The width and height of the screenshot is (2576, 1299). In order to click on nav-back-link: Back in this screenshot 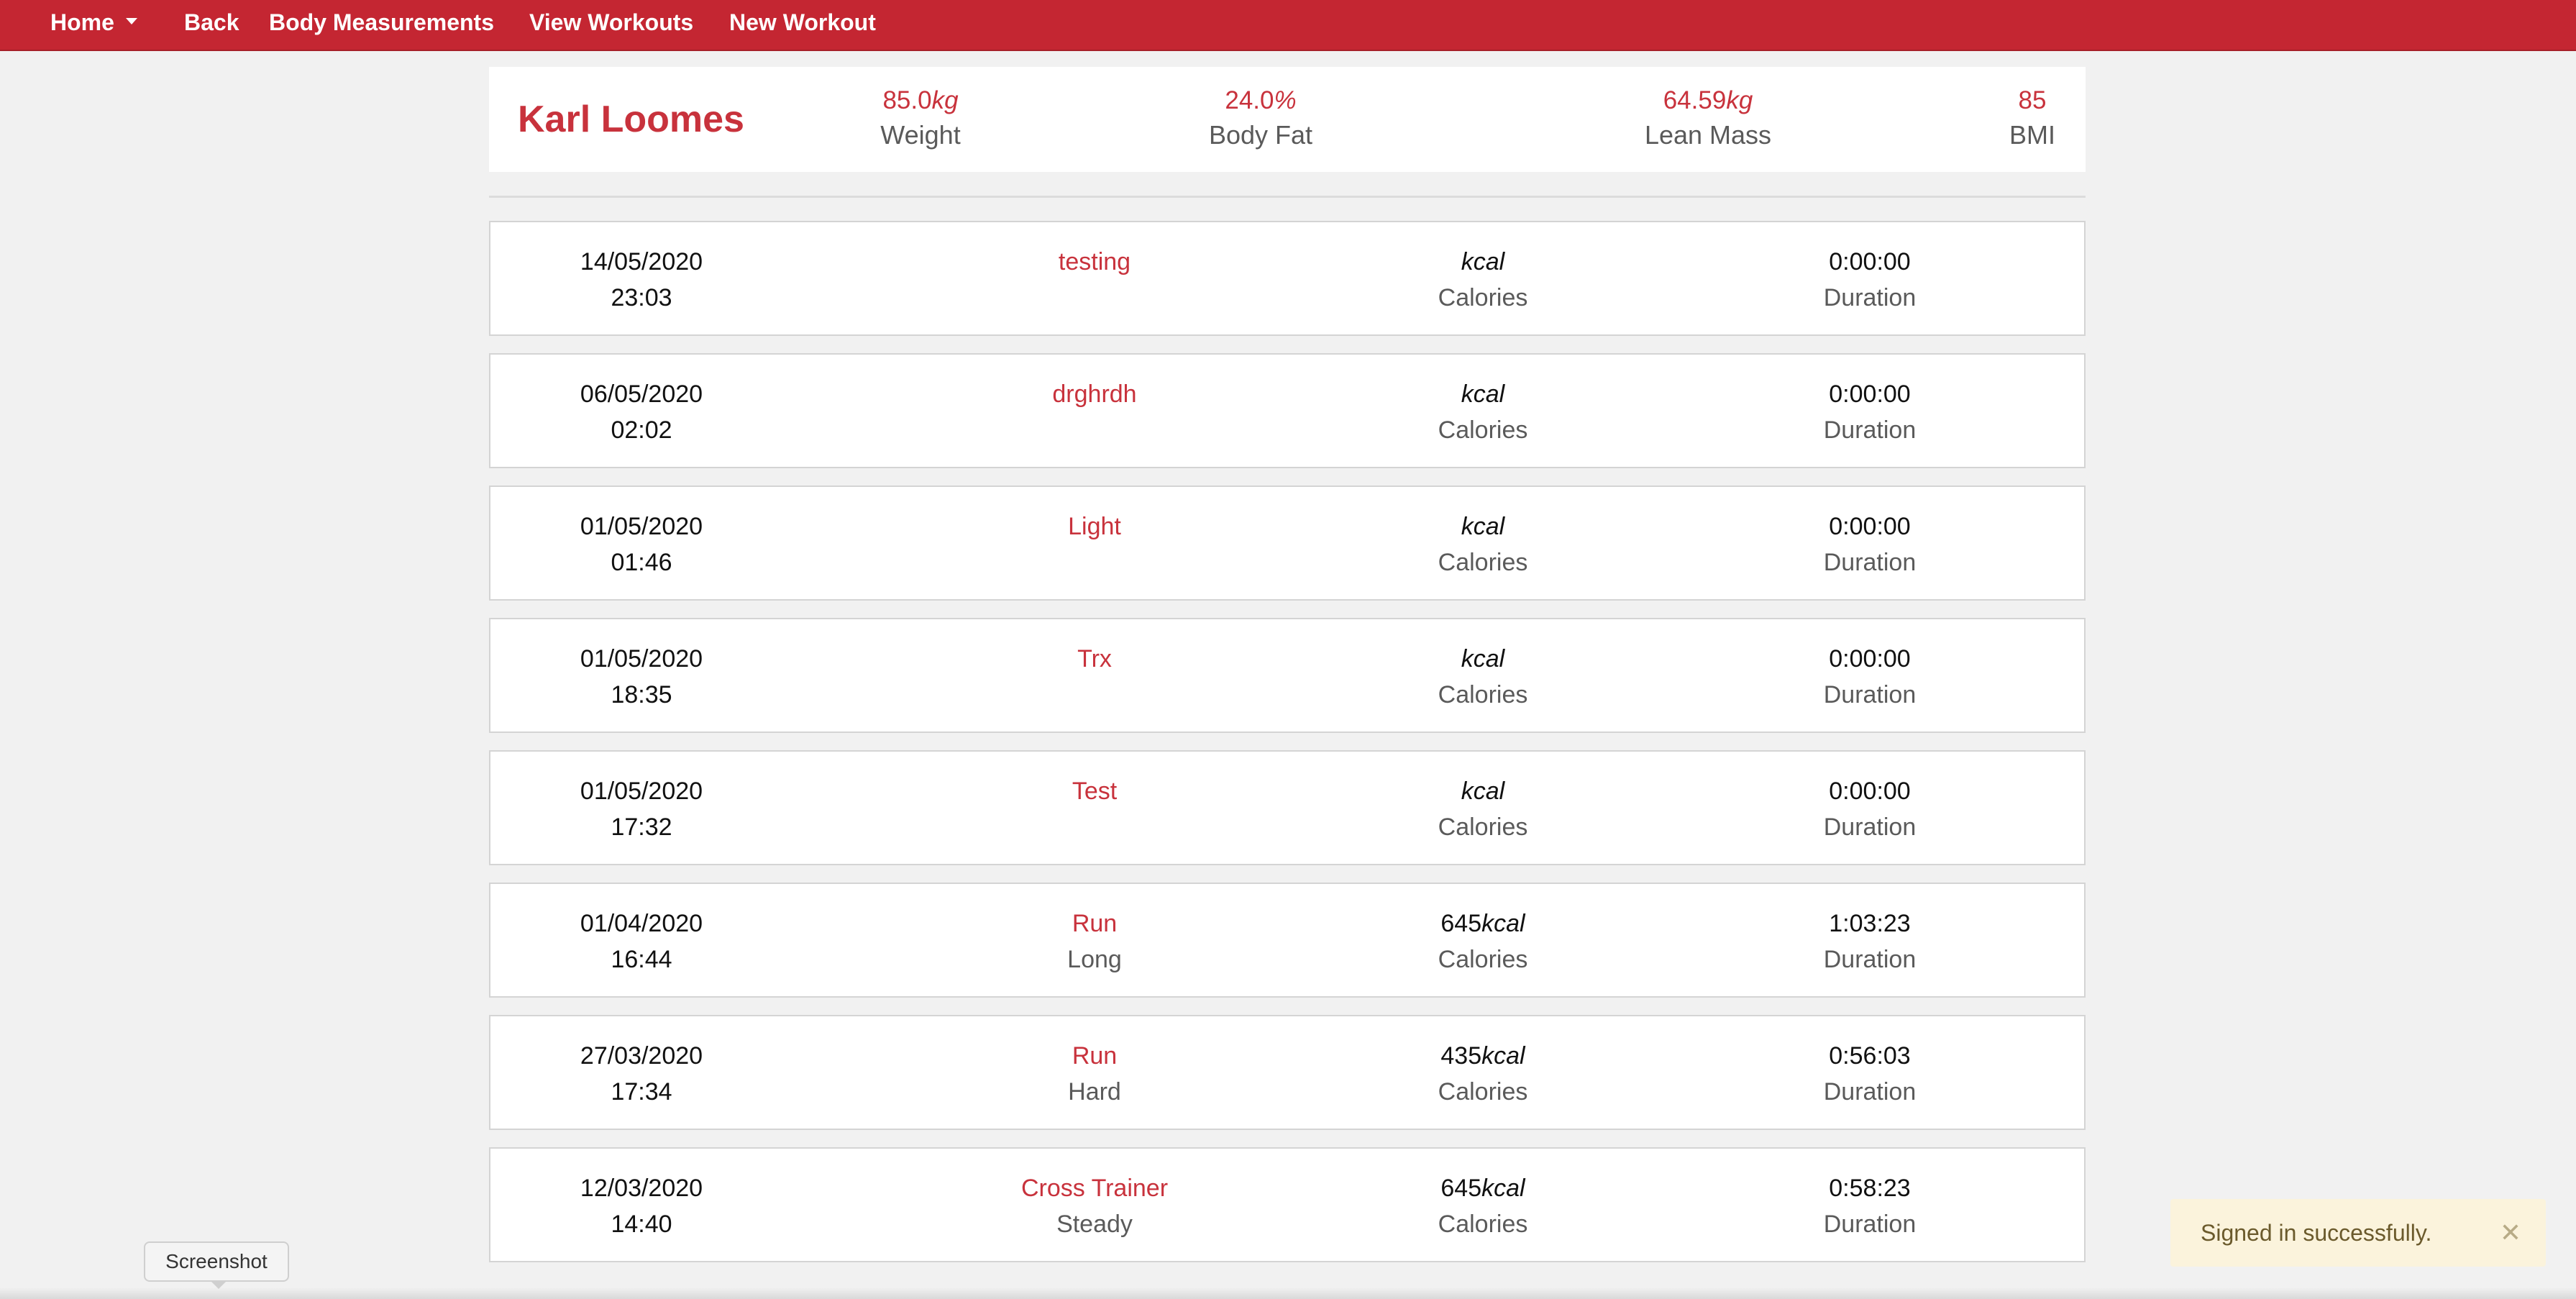, I will do `click(211, 22)`.